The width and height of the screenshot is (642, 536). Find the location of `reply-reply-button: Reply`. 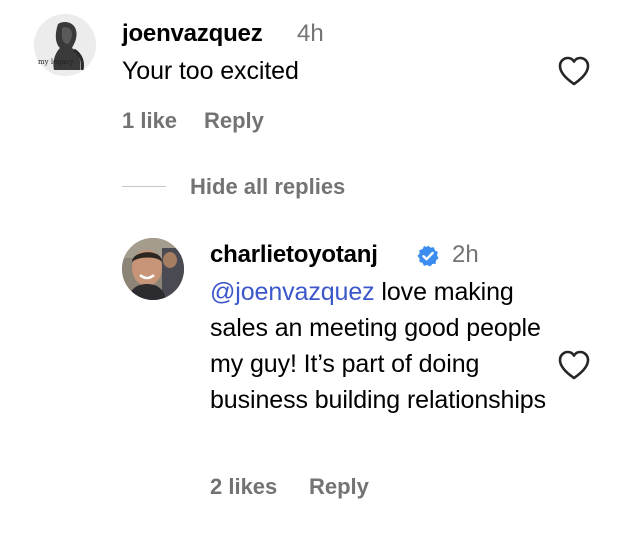

reply-reply-button: Reply is located at coordinates (339, 487).